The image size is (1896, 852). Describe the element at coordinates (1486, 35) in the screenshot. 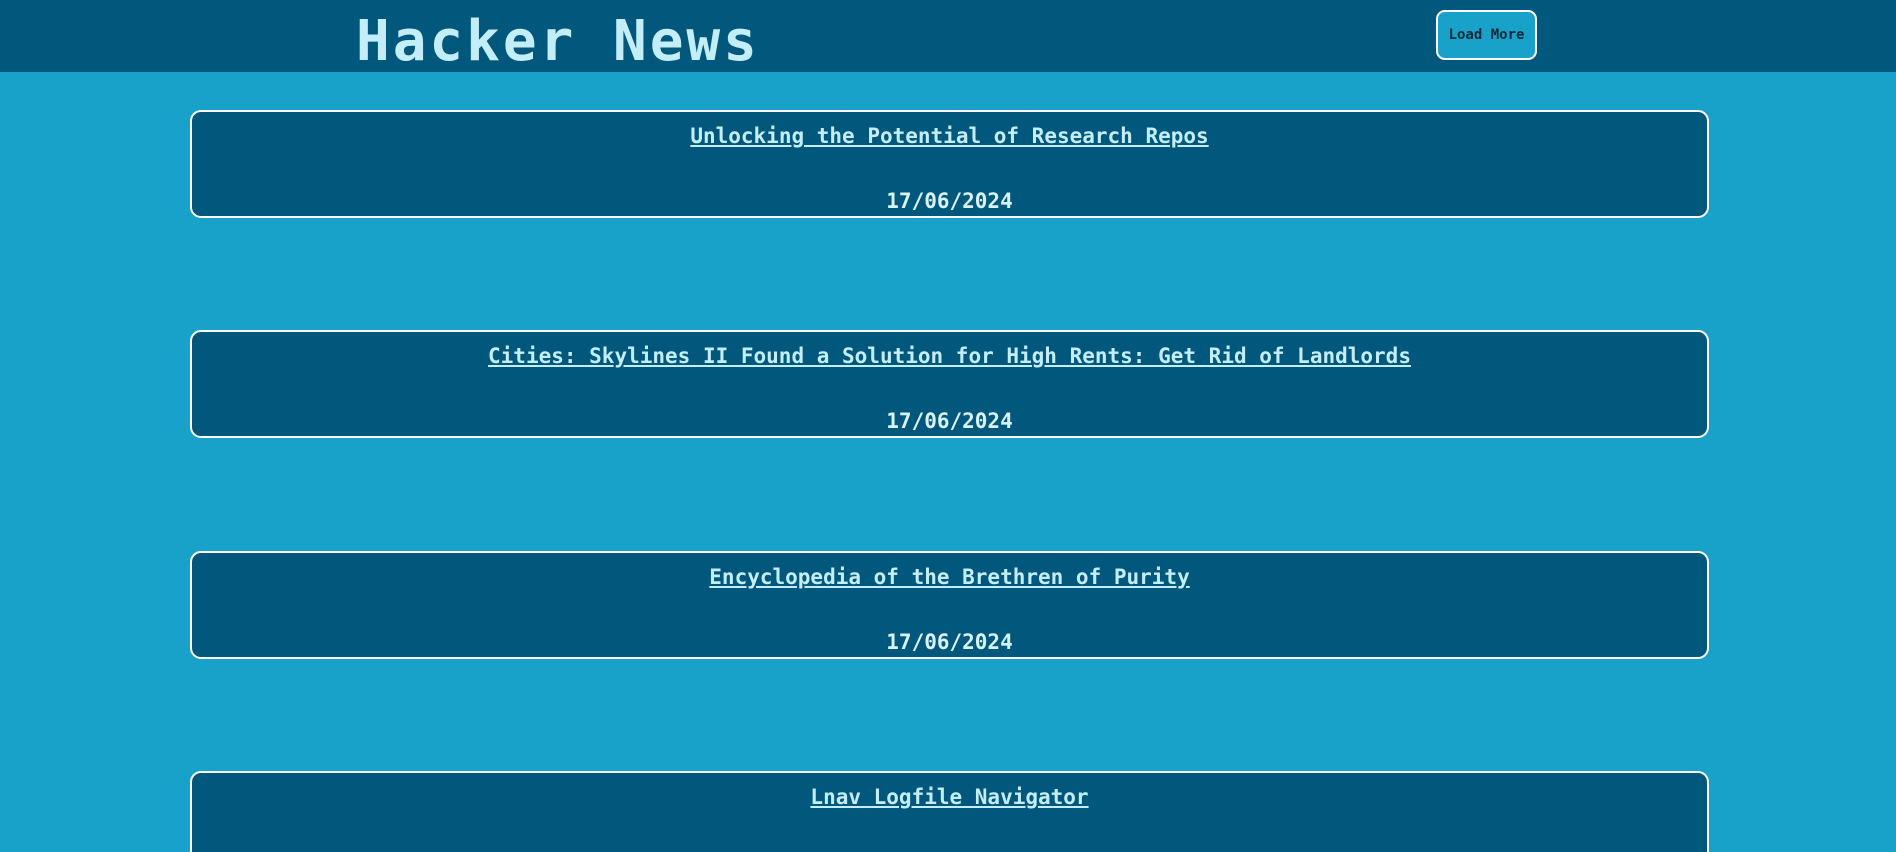

I see `load-more-button: Load More` at that location.